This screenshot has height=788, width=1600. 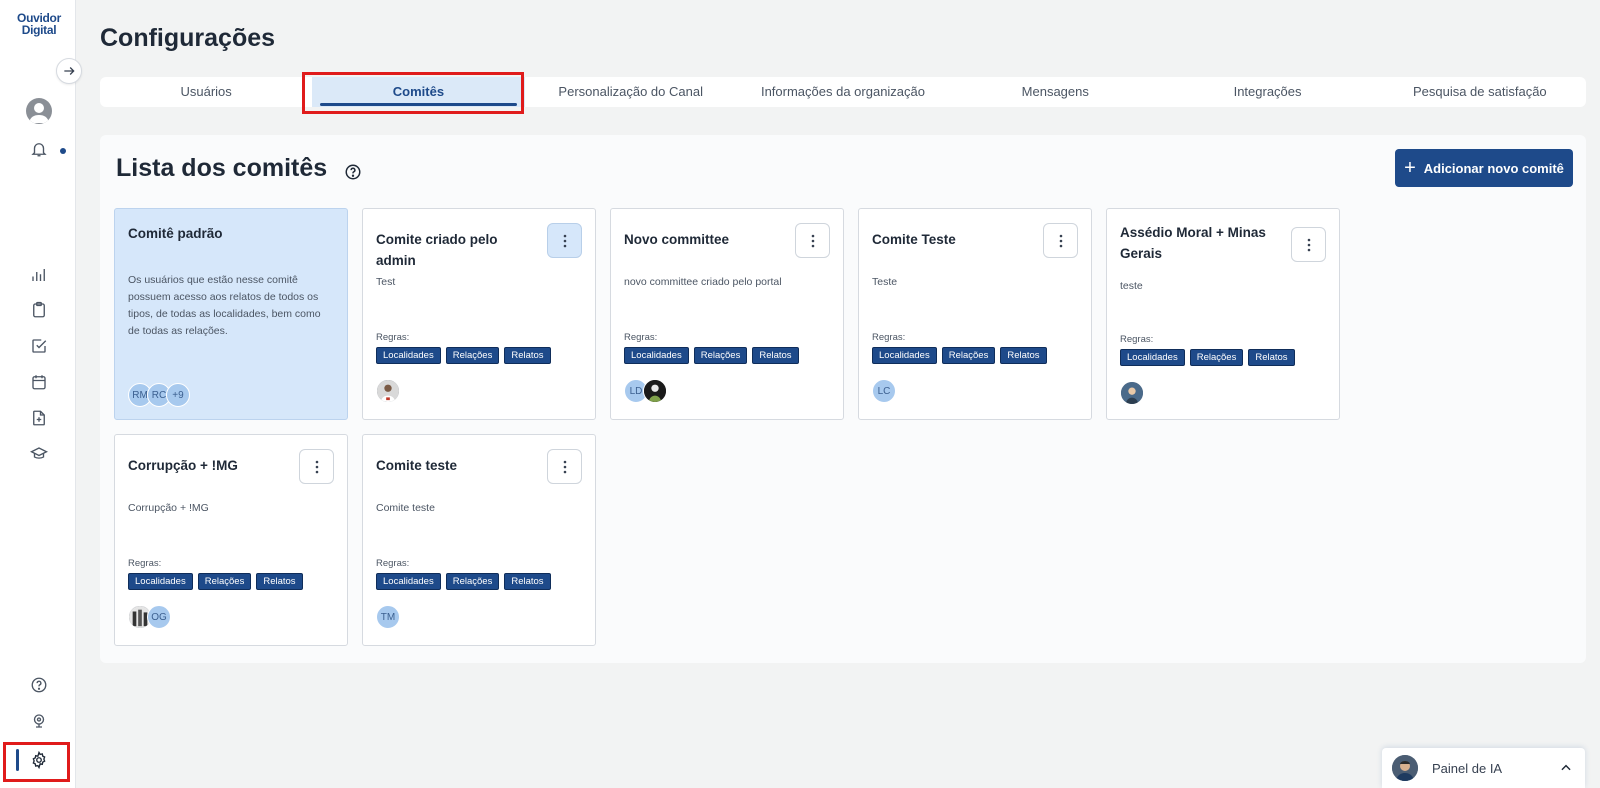 I want to click on tab-usuarios: Usuários, so click(x=206, y=92).